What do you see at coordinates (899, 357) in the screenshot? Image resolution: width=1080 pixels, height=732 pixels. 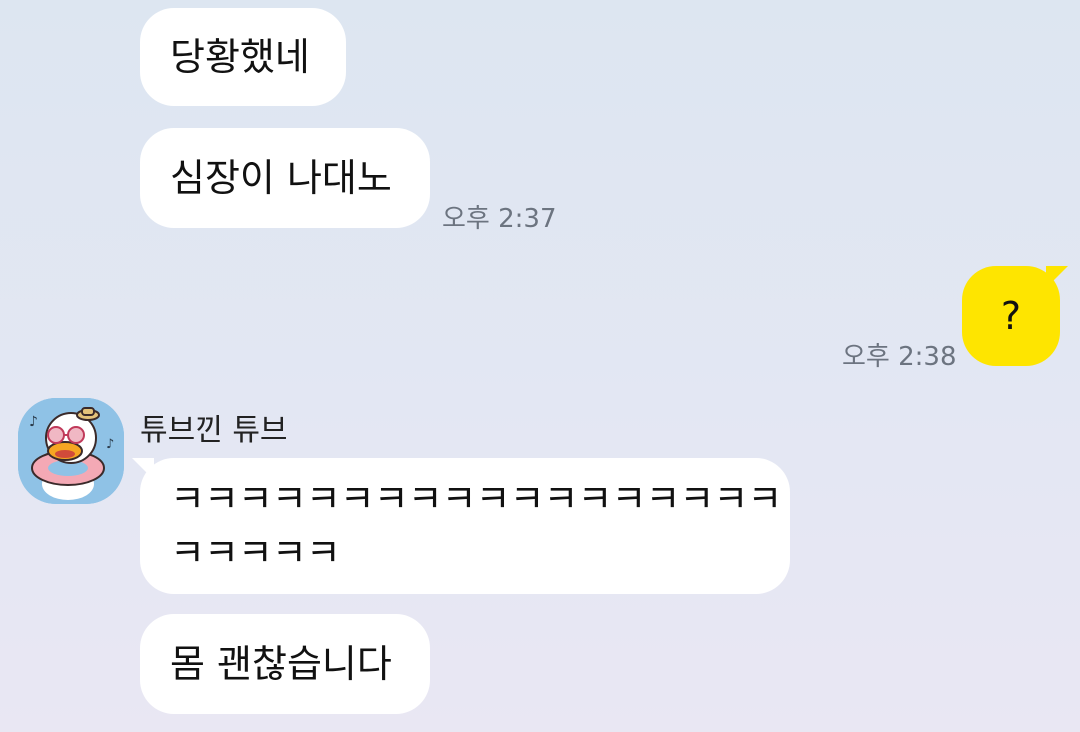 I see `message-timestamp: 오후 2:38` at bounding box center [899, 357].